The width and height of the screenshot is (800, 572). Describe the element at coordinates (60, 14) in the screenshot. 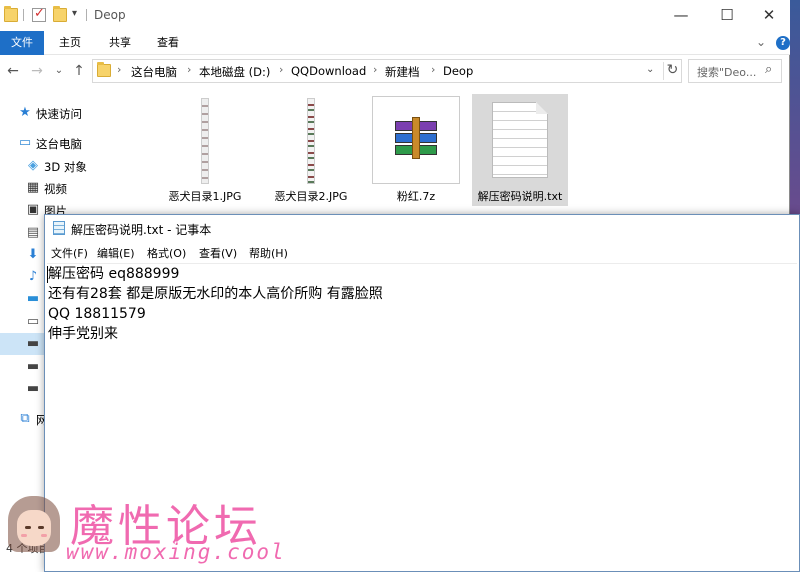

I see `new-folder-icon` at that location.